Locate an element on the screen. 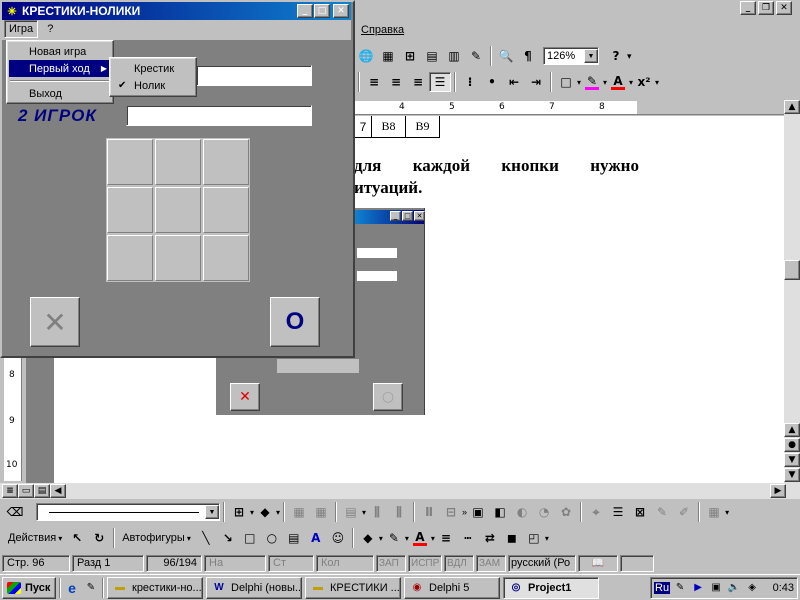  horizontal-scrollbar: ≡ ▭ ▤ ◀ ▶ is located at coordinates (400, 491).